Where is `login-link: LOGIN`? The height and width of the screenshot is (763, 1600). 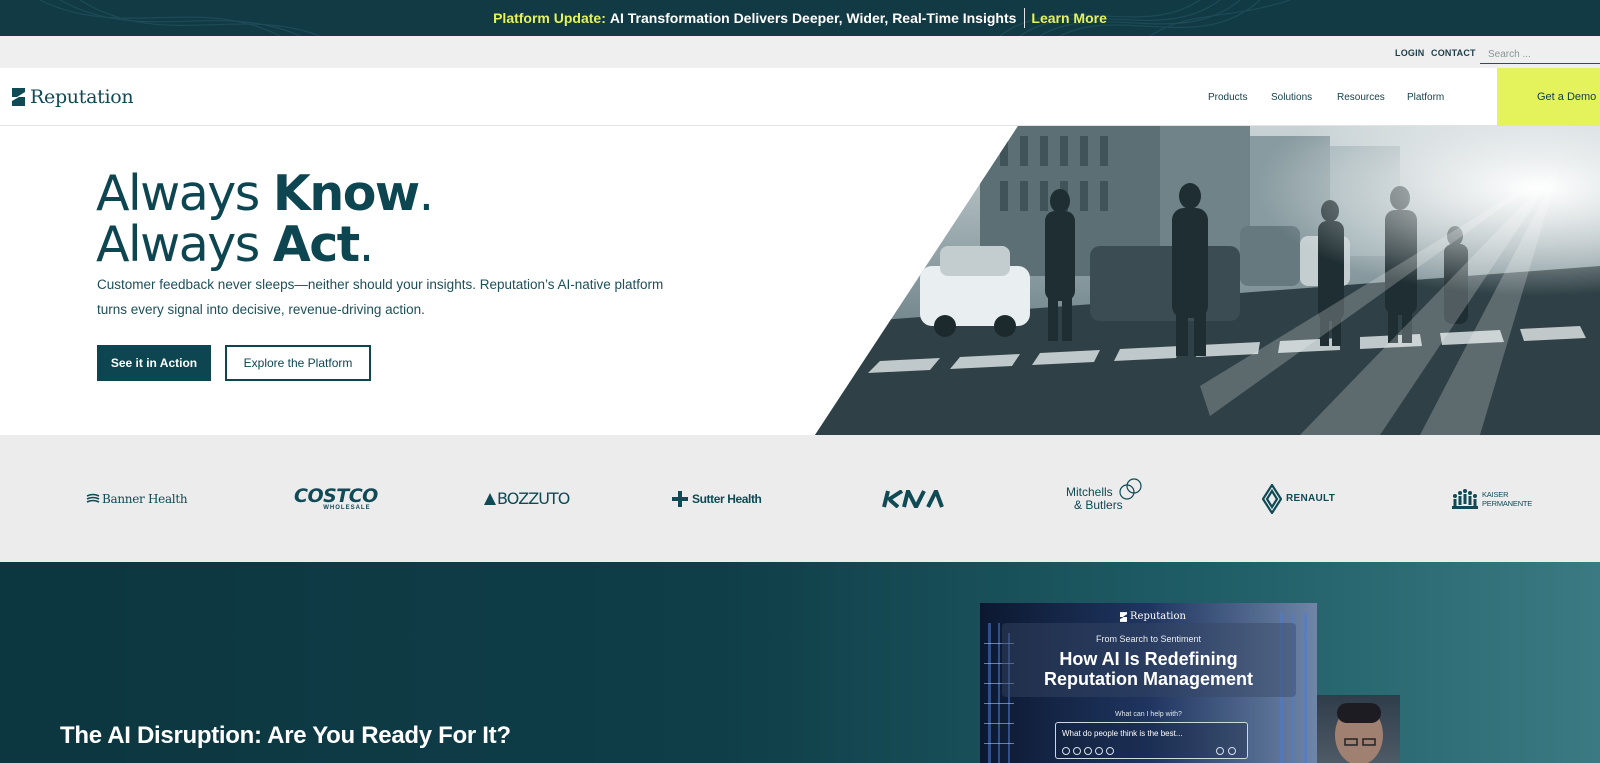
login-link: LOGIN is located at coordinates (1410, 53).